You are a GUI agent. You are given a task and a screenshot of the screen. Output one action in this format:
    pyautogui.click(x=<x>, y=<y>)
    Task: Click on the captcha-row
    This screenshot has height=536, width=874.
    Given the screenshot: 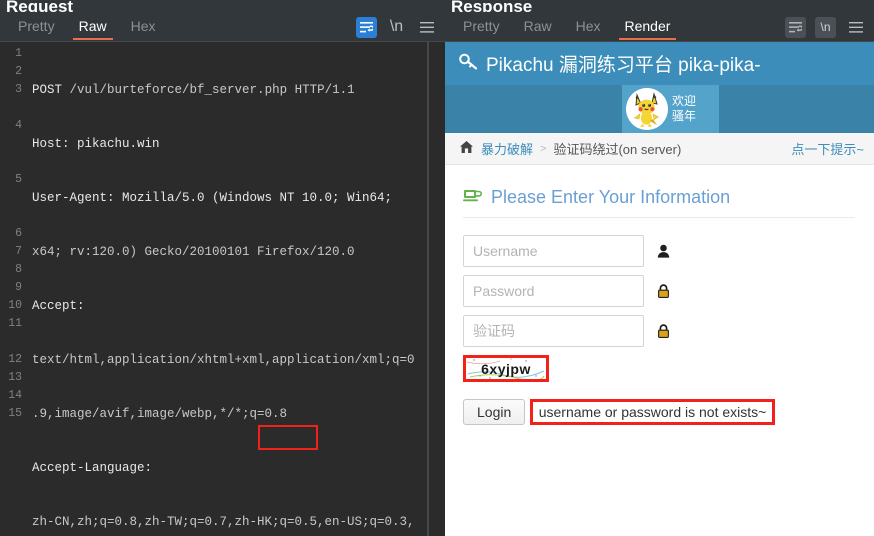 What is the action you would take?
    pyautogui.click(x=668, y=331)
    